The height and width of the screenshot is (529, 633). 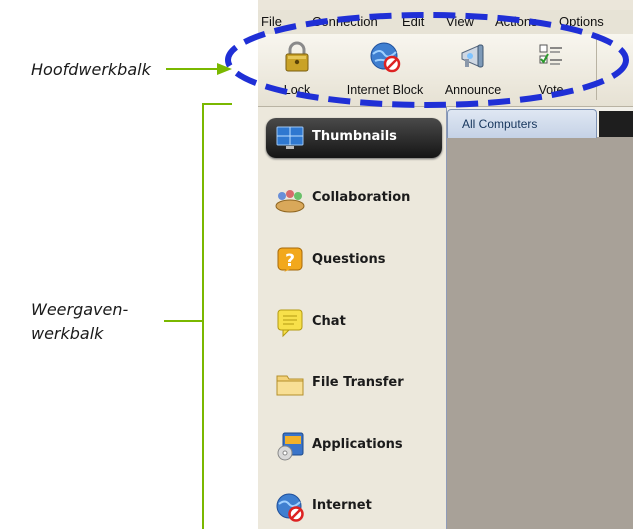 I want to click on questions-icon: ?, so click(x=290, y=259).